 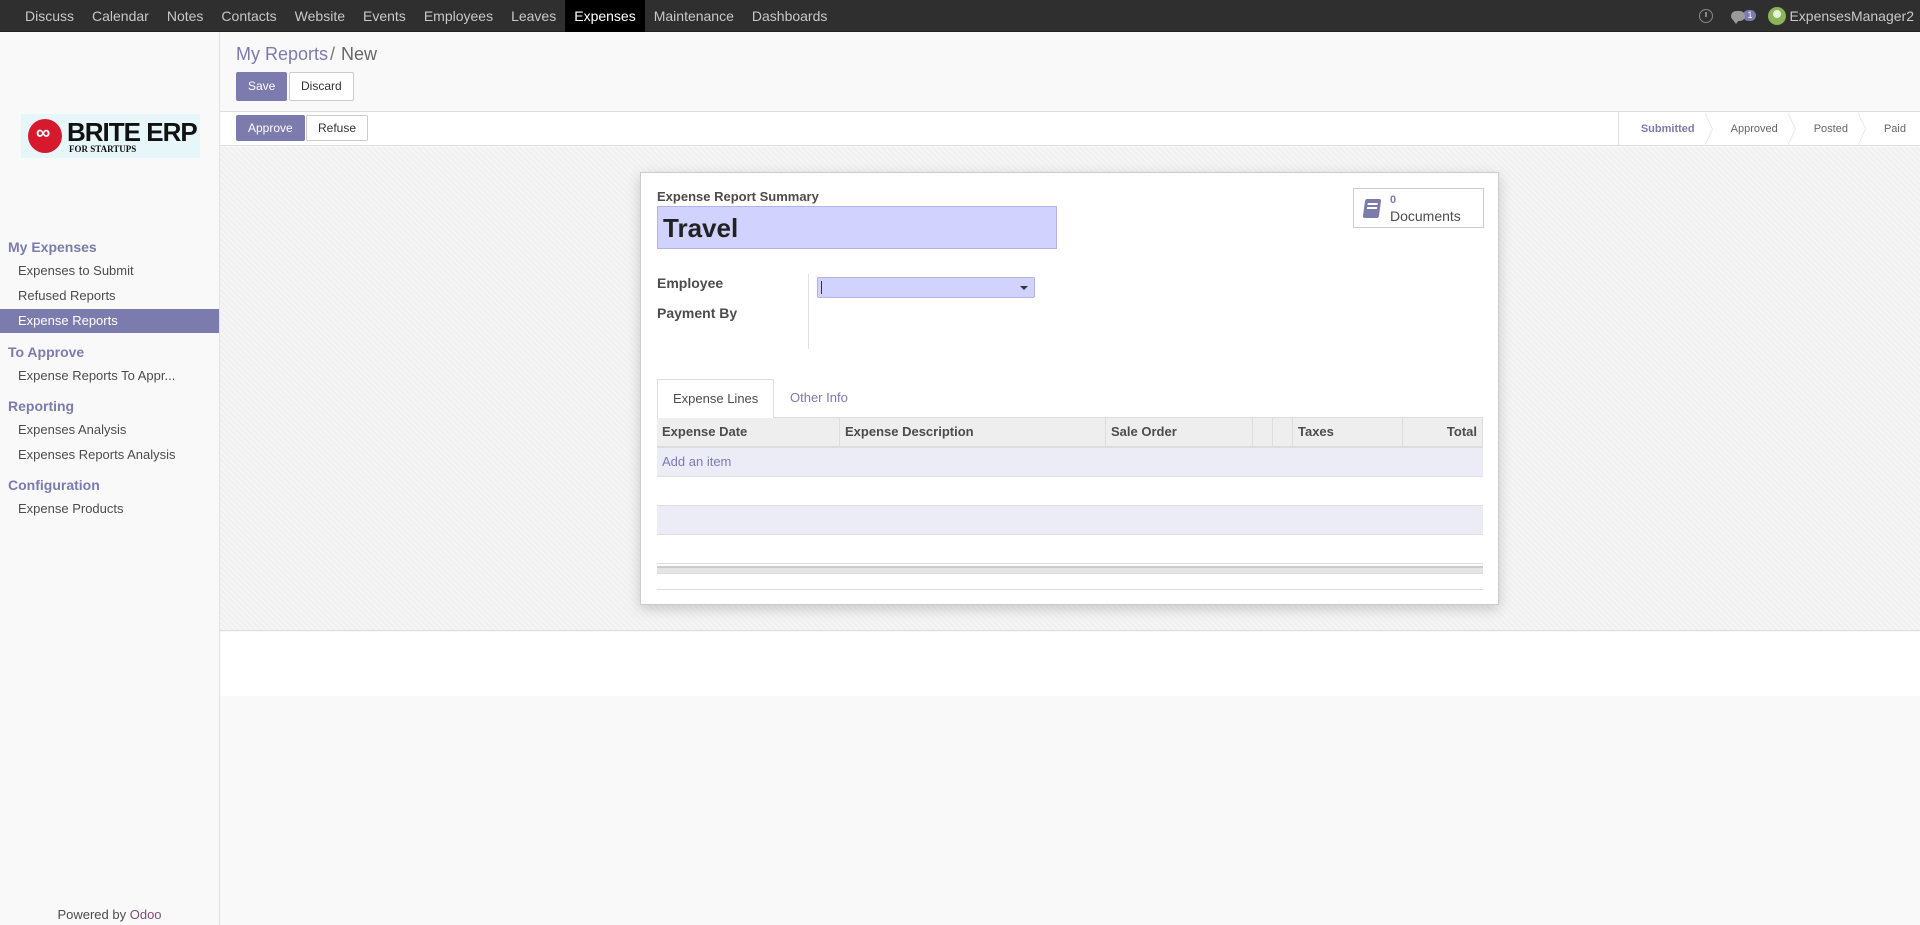 I want to click on col-total: Total, so click(x=1443, y=432).